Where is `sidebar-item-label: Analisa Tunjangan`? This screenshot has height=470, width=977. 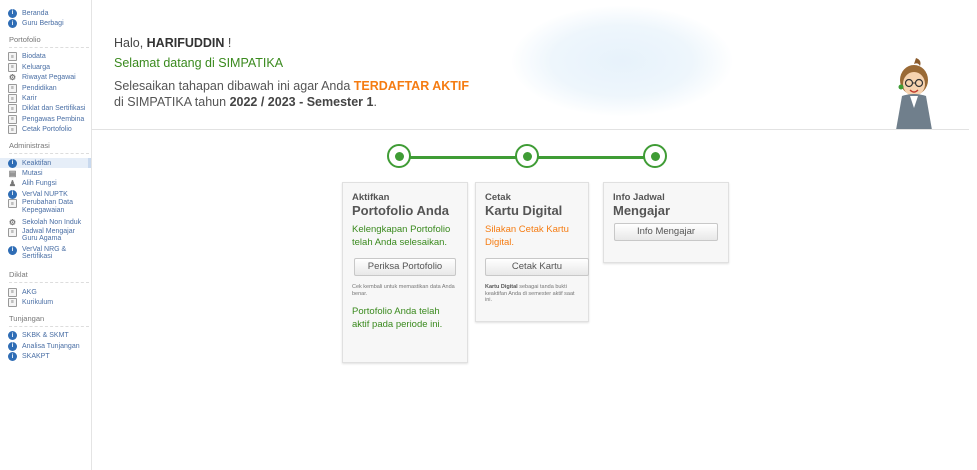 sidebar-item-label: Analisa Tunjangan is located at coordinates (51, 346).